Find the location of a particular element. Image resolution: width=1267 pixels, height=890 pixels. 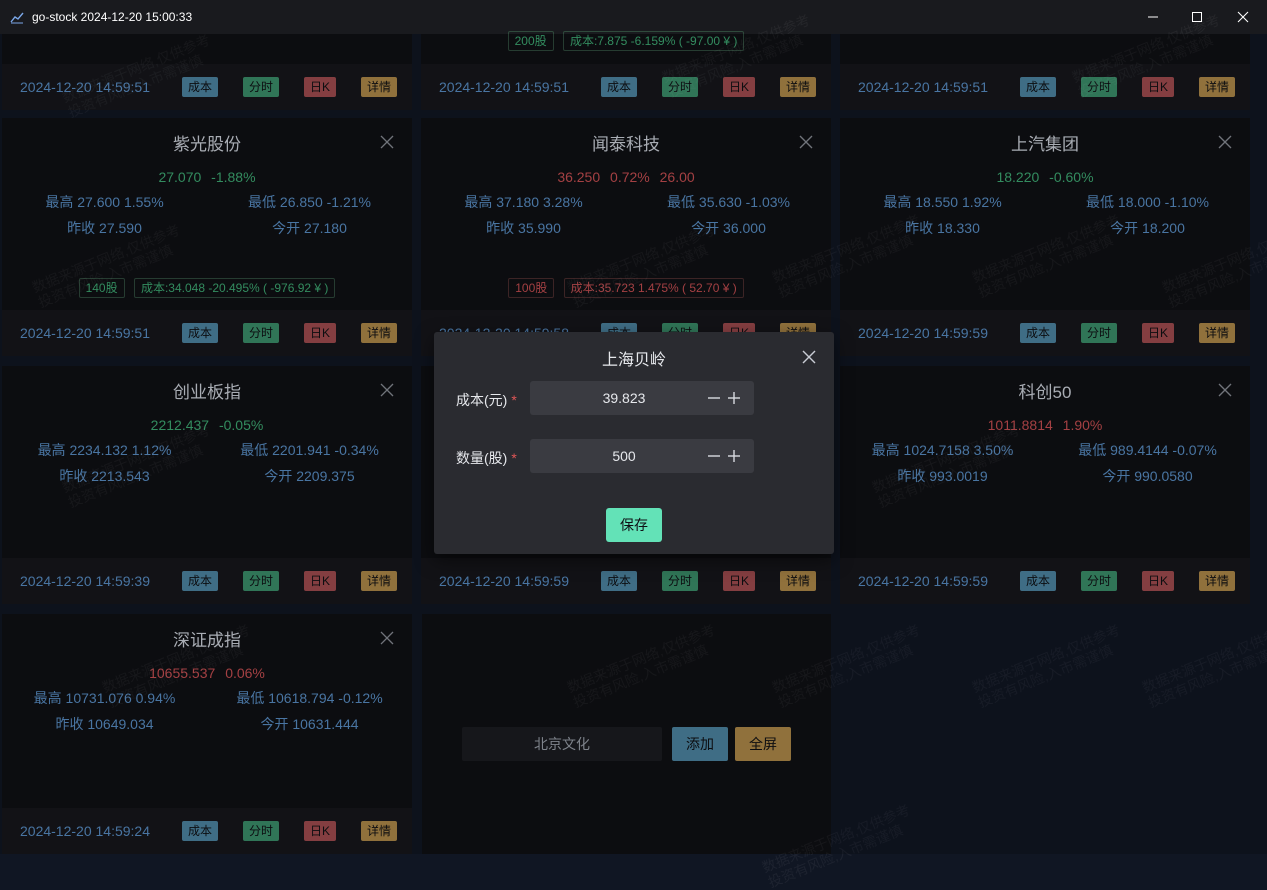

quantity-input: 500 is located at coordinates (642, 456).